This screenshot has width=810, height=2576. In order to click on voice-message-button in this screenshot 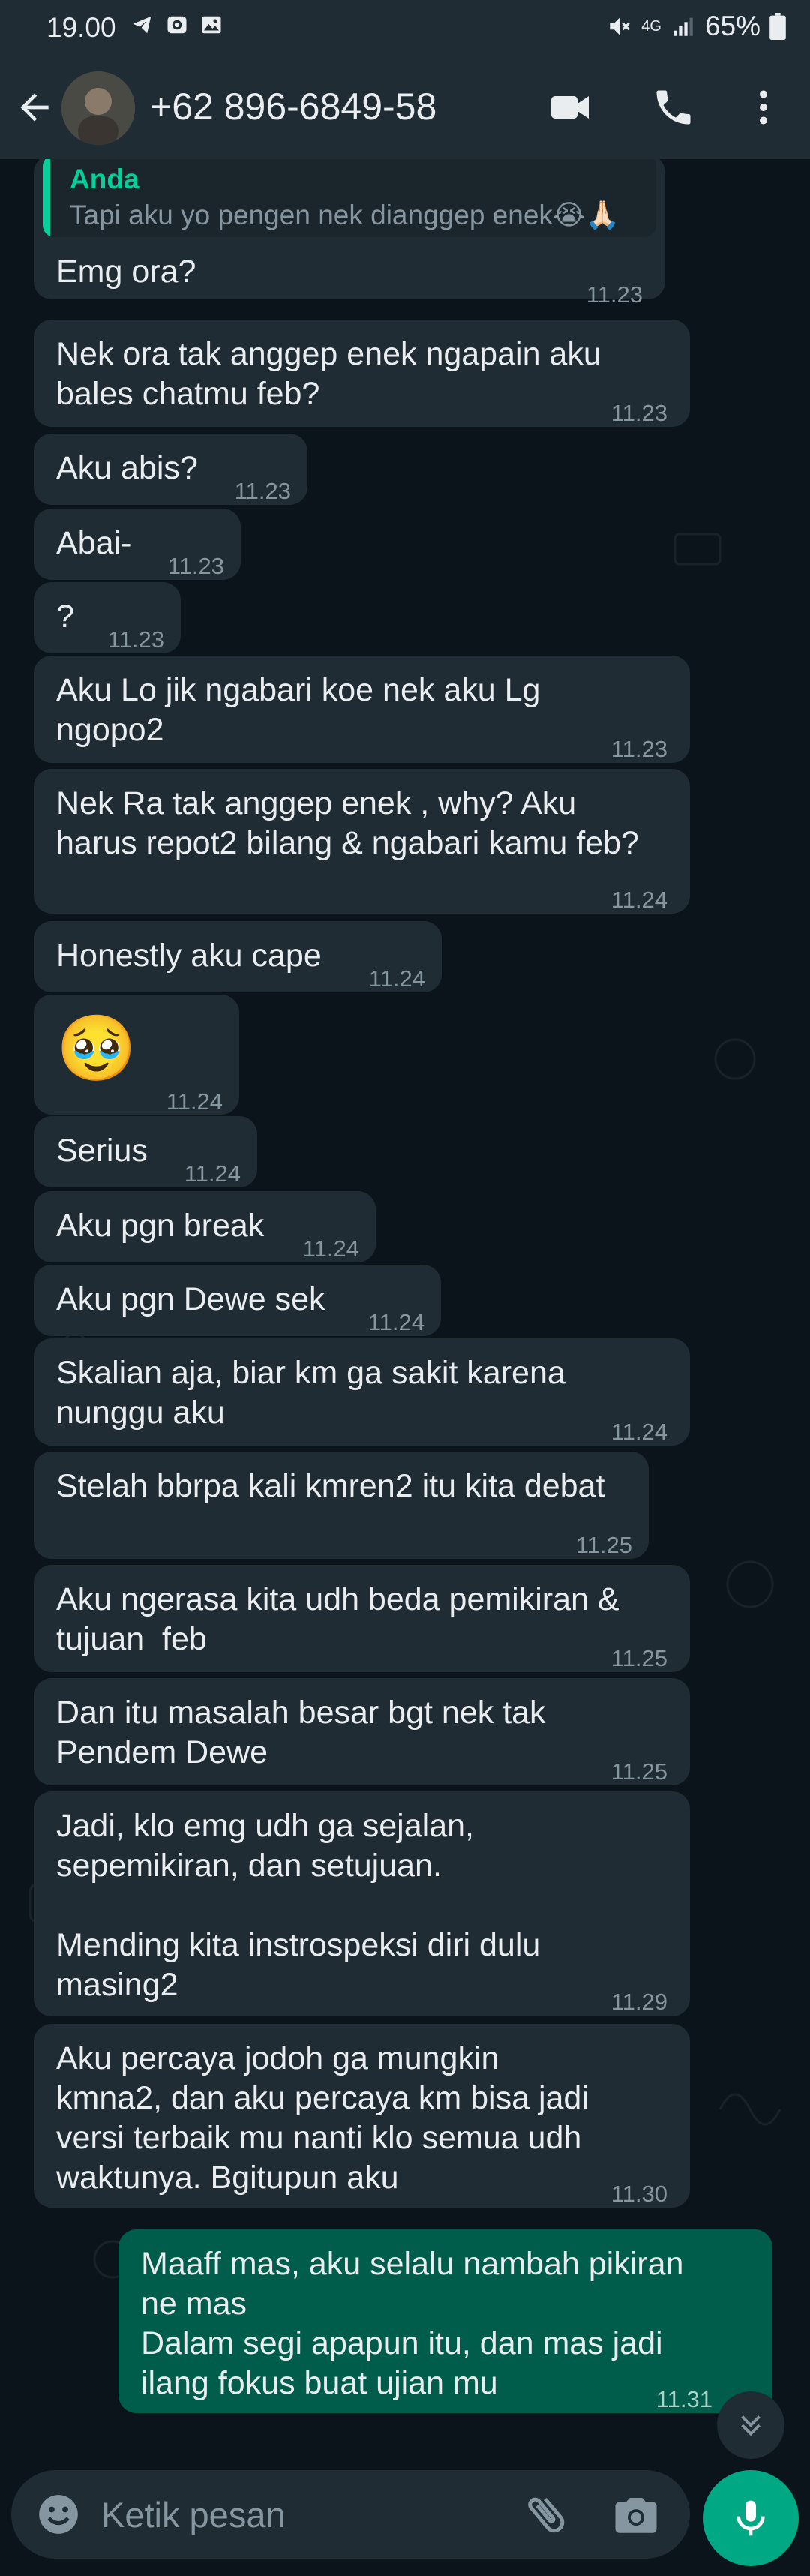, I will do `click(751, 2518)`.